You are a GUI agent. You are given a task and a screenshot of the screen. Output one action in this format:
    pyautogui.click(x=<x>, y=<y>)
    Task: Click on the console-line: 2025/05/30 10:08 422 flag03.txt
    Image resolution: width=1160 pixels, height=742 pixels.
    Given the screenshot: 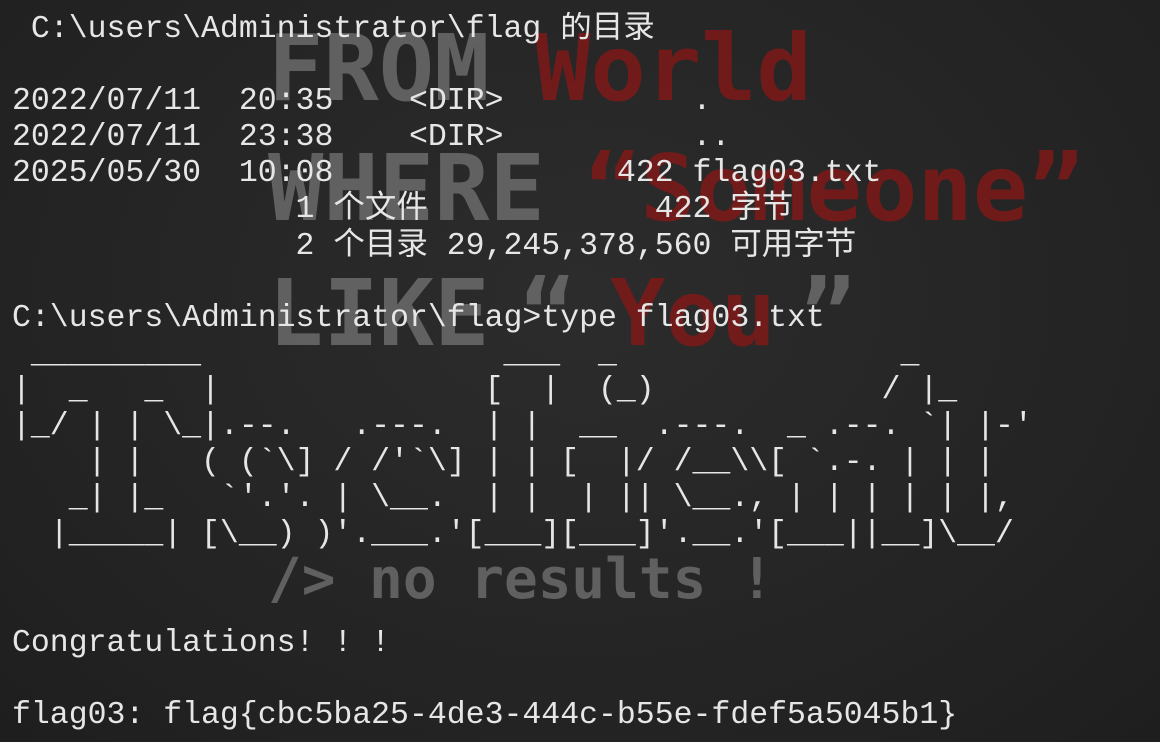 What is the action you would take?
    pyautogui.click(x=447, y=174)
    